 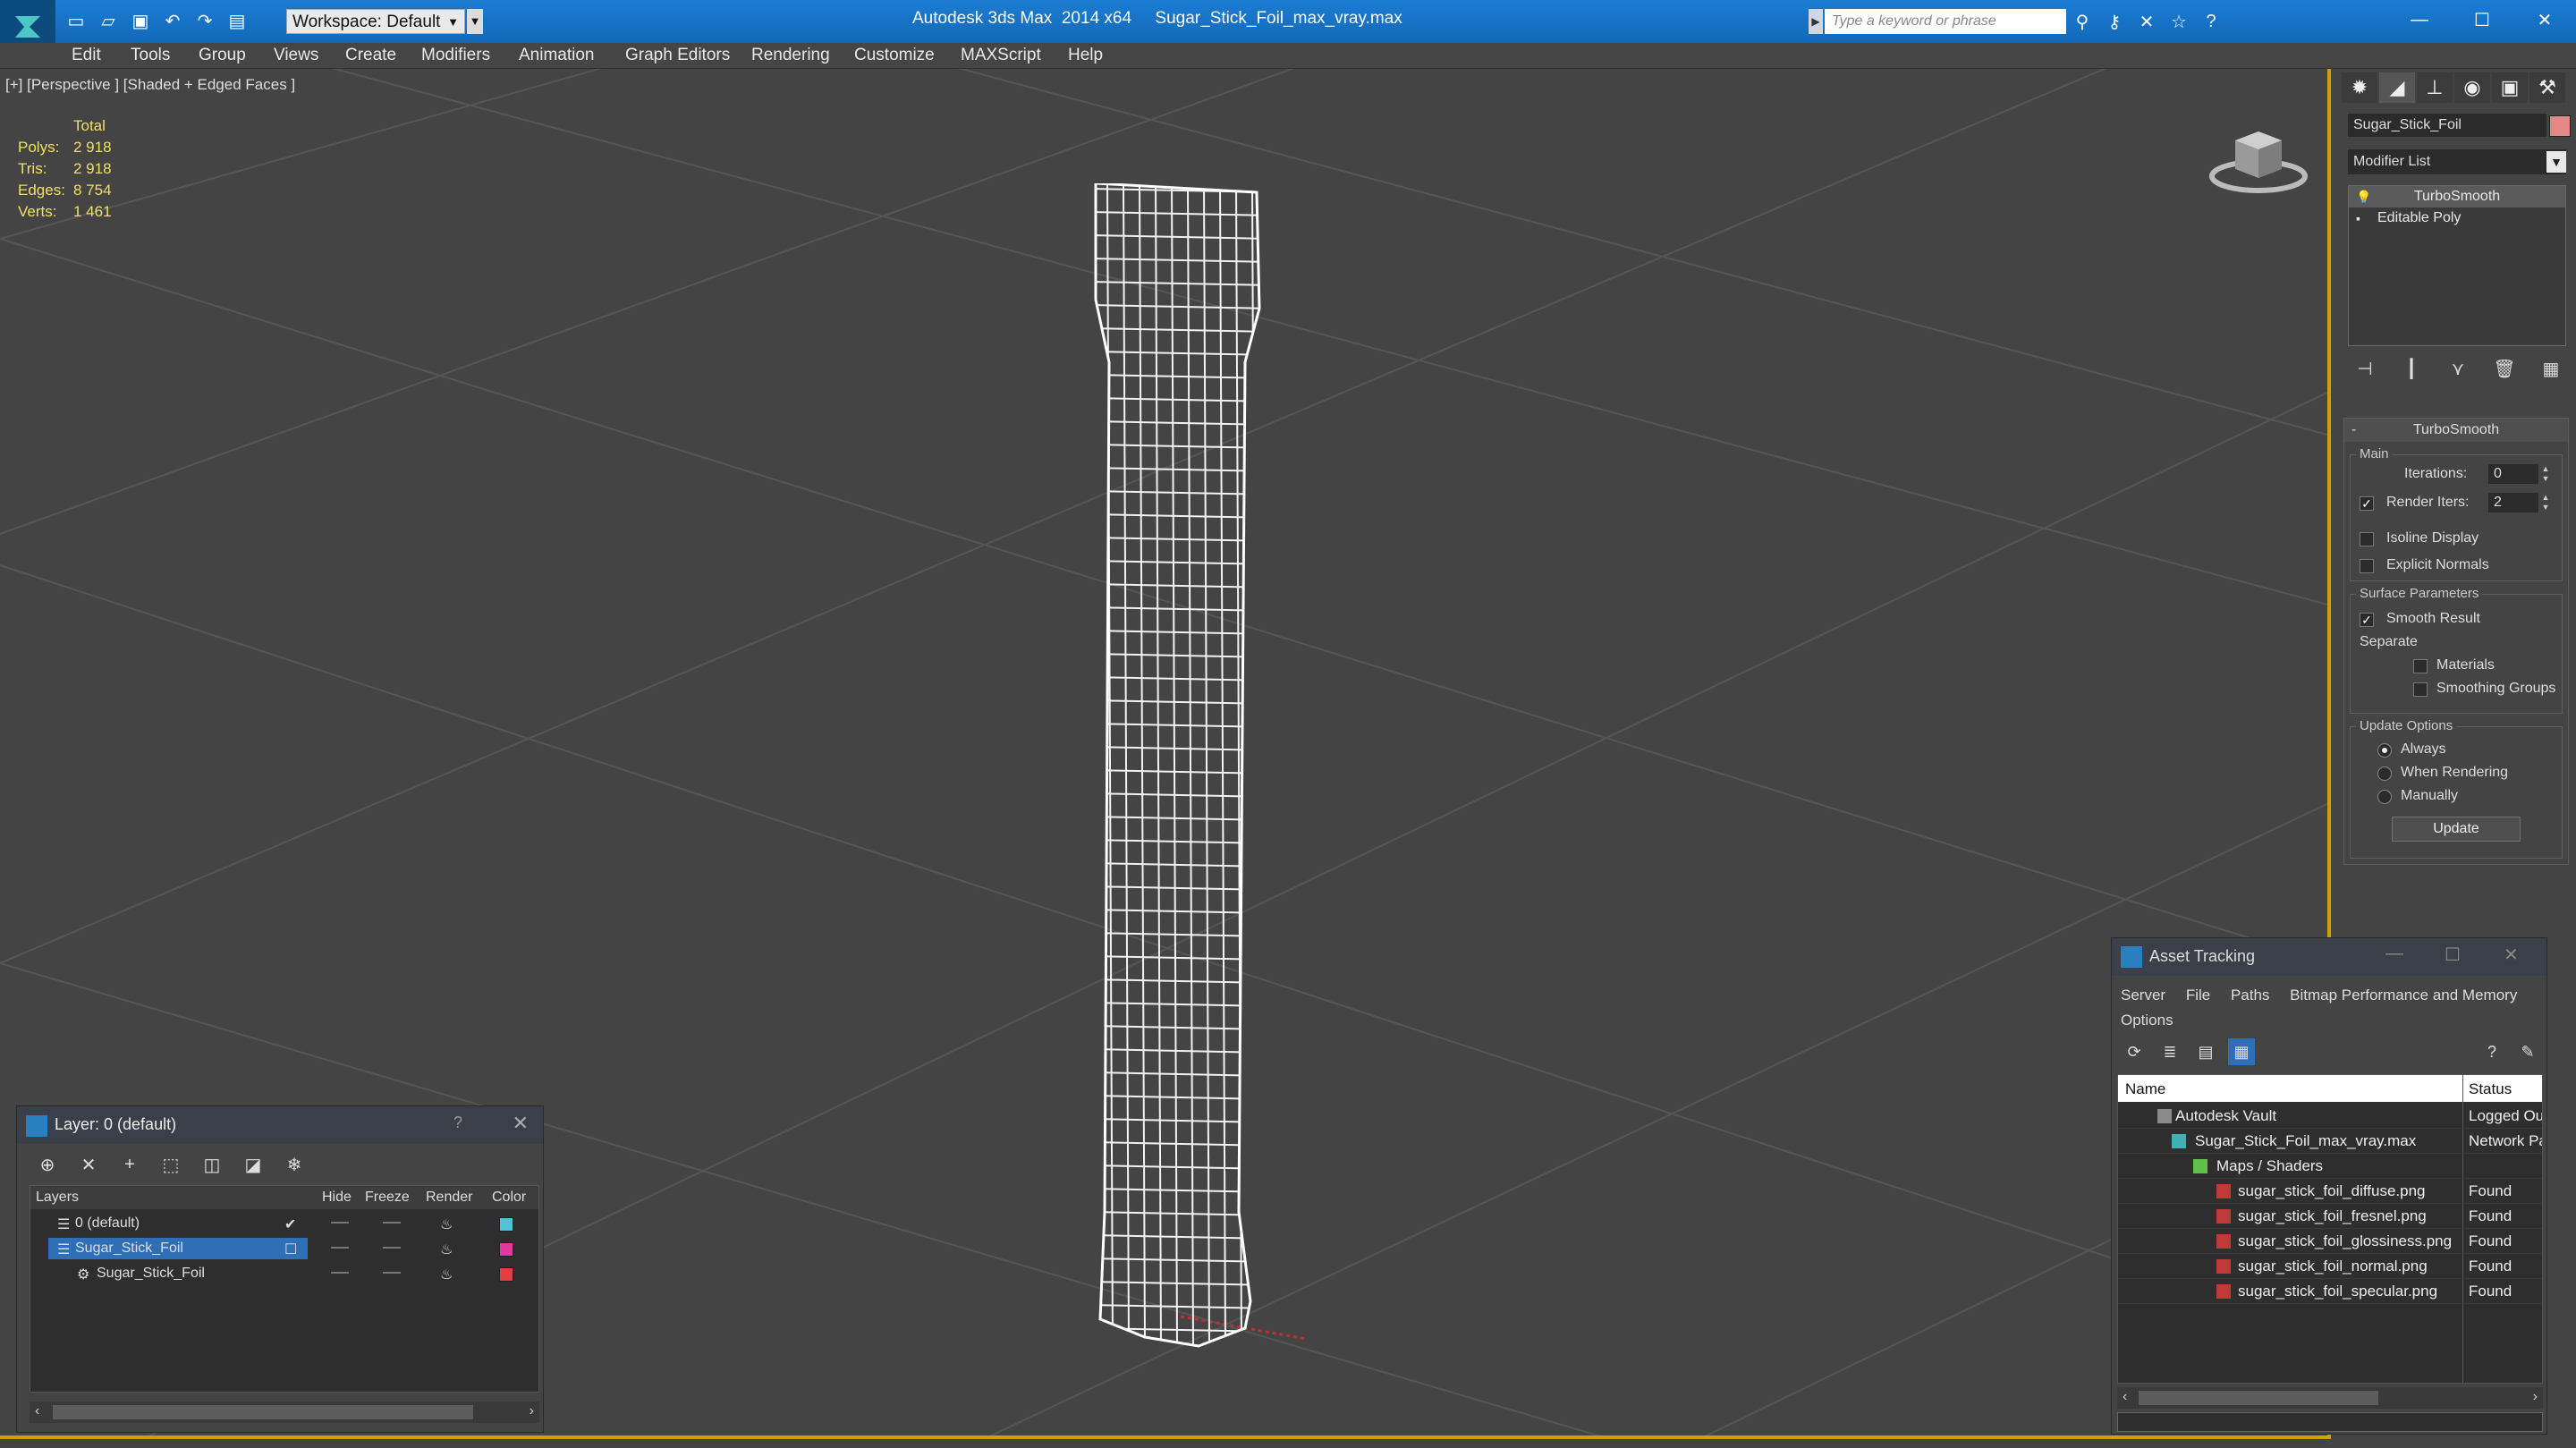 I want to click on save-file-icon: ▣, so click(x=140, y=20).